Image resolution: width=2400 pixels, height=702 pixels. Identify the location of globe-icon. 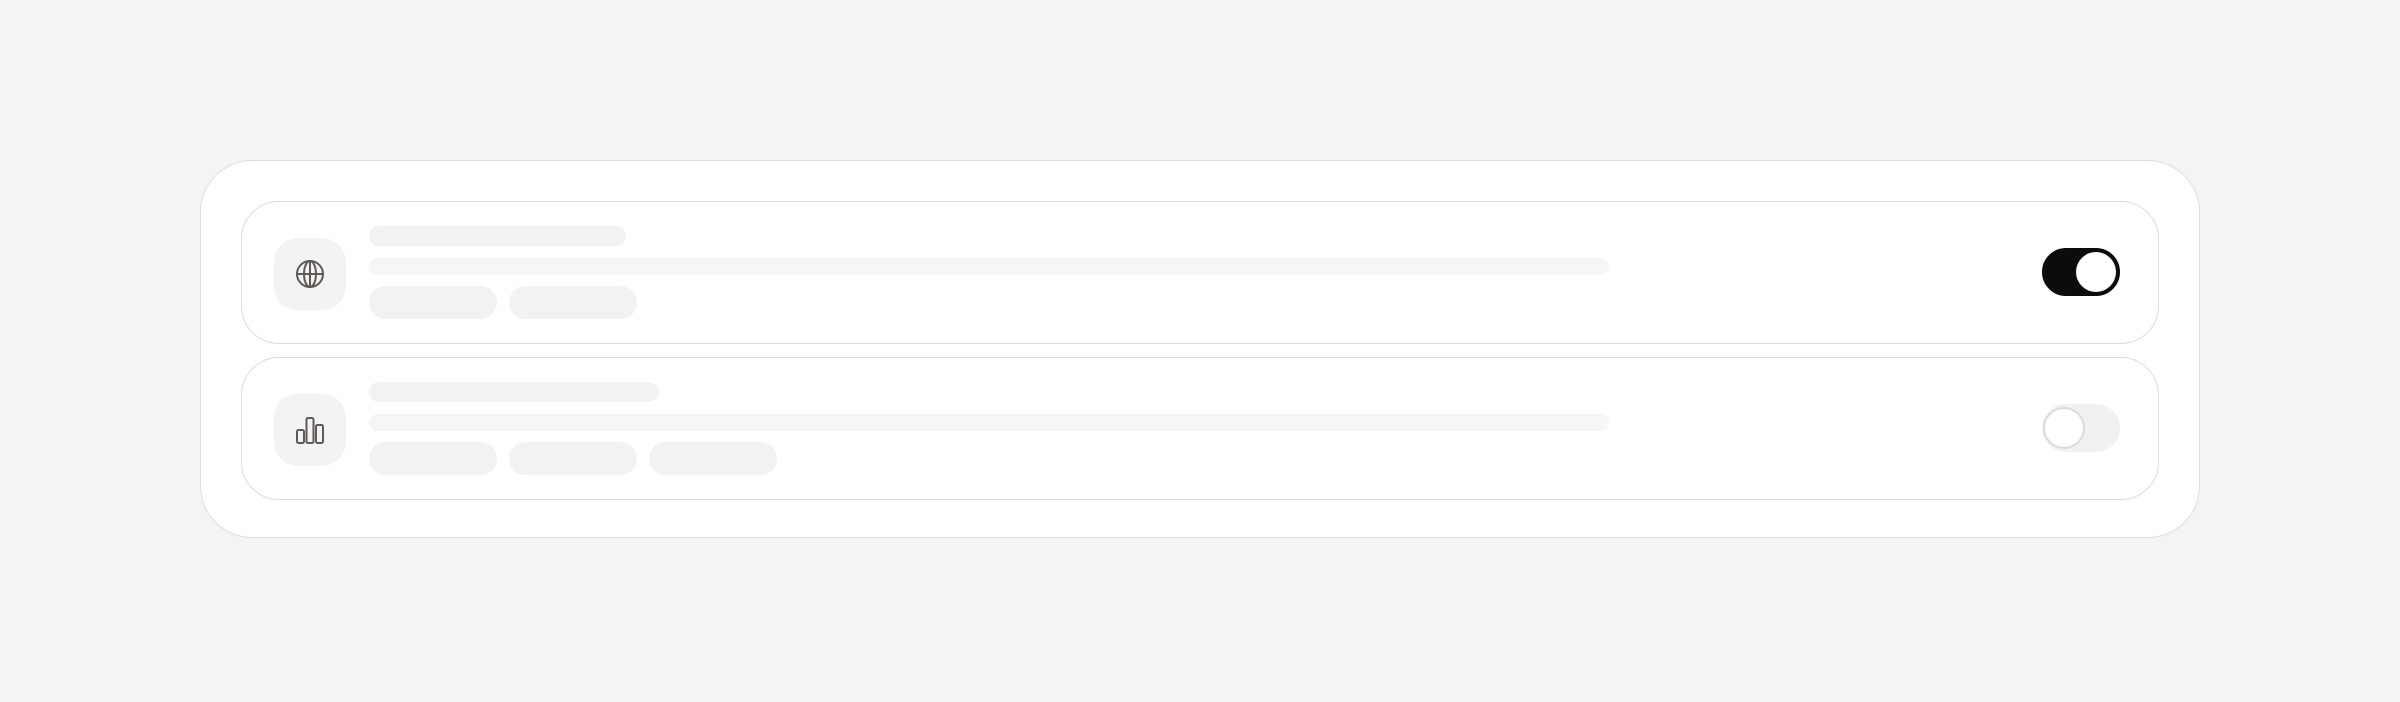
(310, 274).